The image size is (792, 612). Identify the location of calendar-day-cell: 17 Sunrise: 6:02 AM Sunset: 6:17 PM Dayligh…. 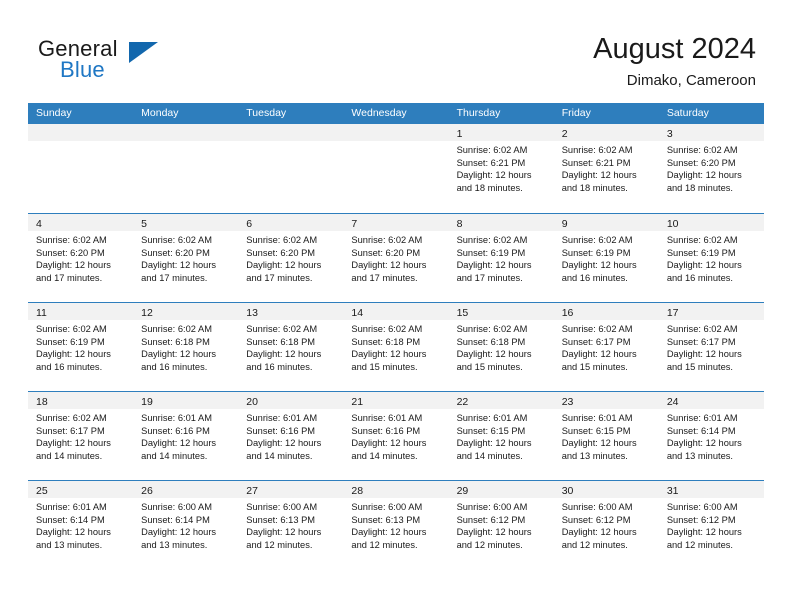
(711, 347).